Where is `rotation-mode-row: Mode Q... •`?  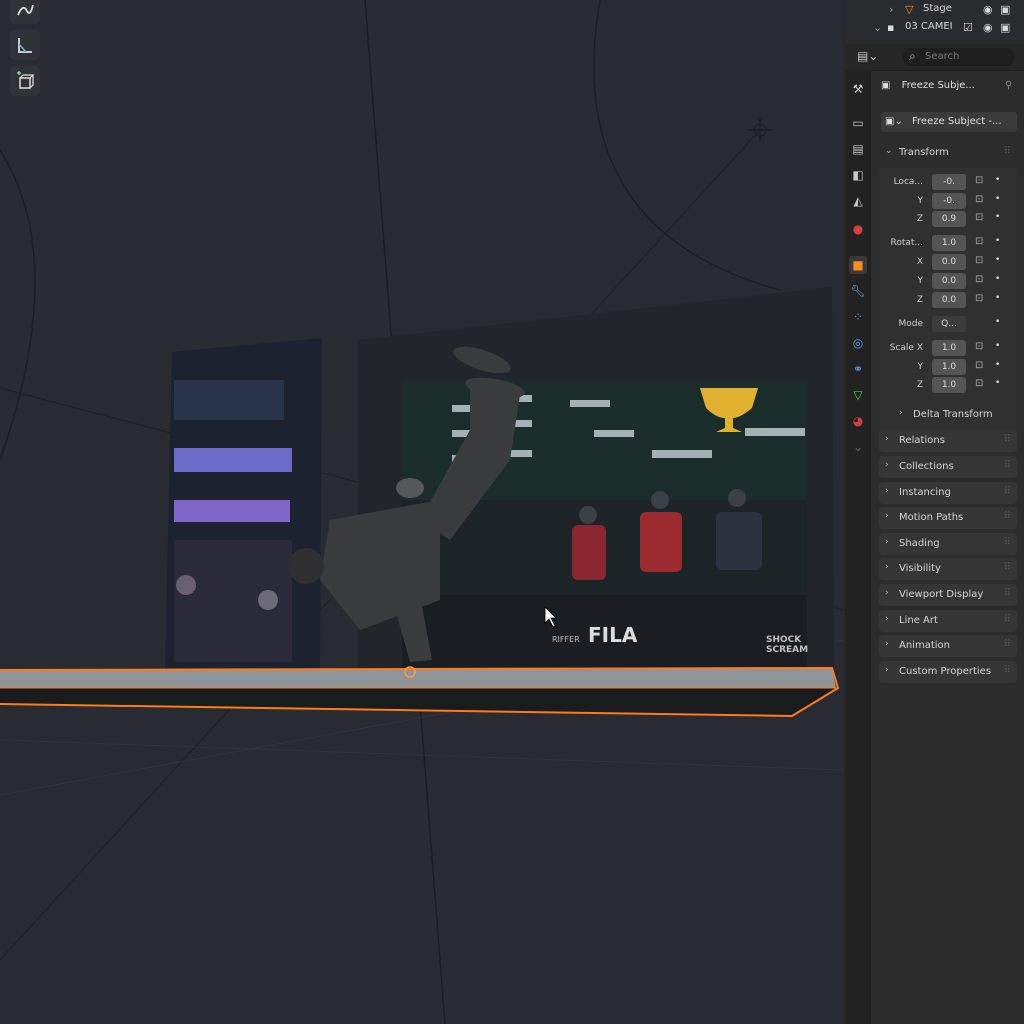 rotation-mode-row: Mode Q... • is located at coordinates (947, 324).